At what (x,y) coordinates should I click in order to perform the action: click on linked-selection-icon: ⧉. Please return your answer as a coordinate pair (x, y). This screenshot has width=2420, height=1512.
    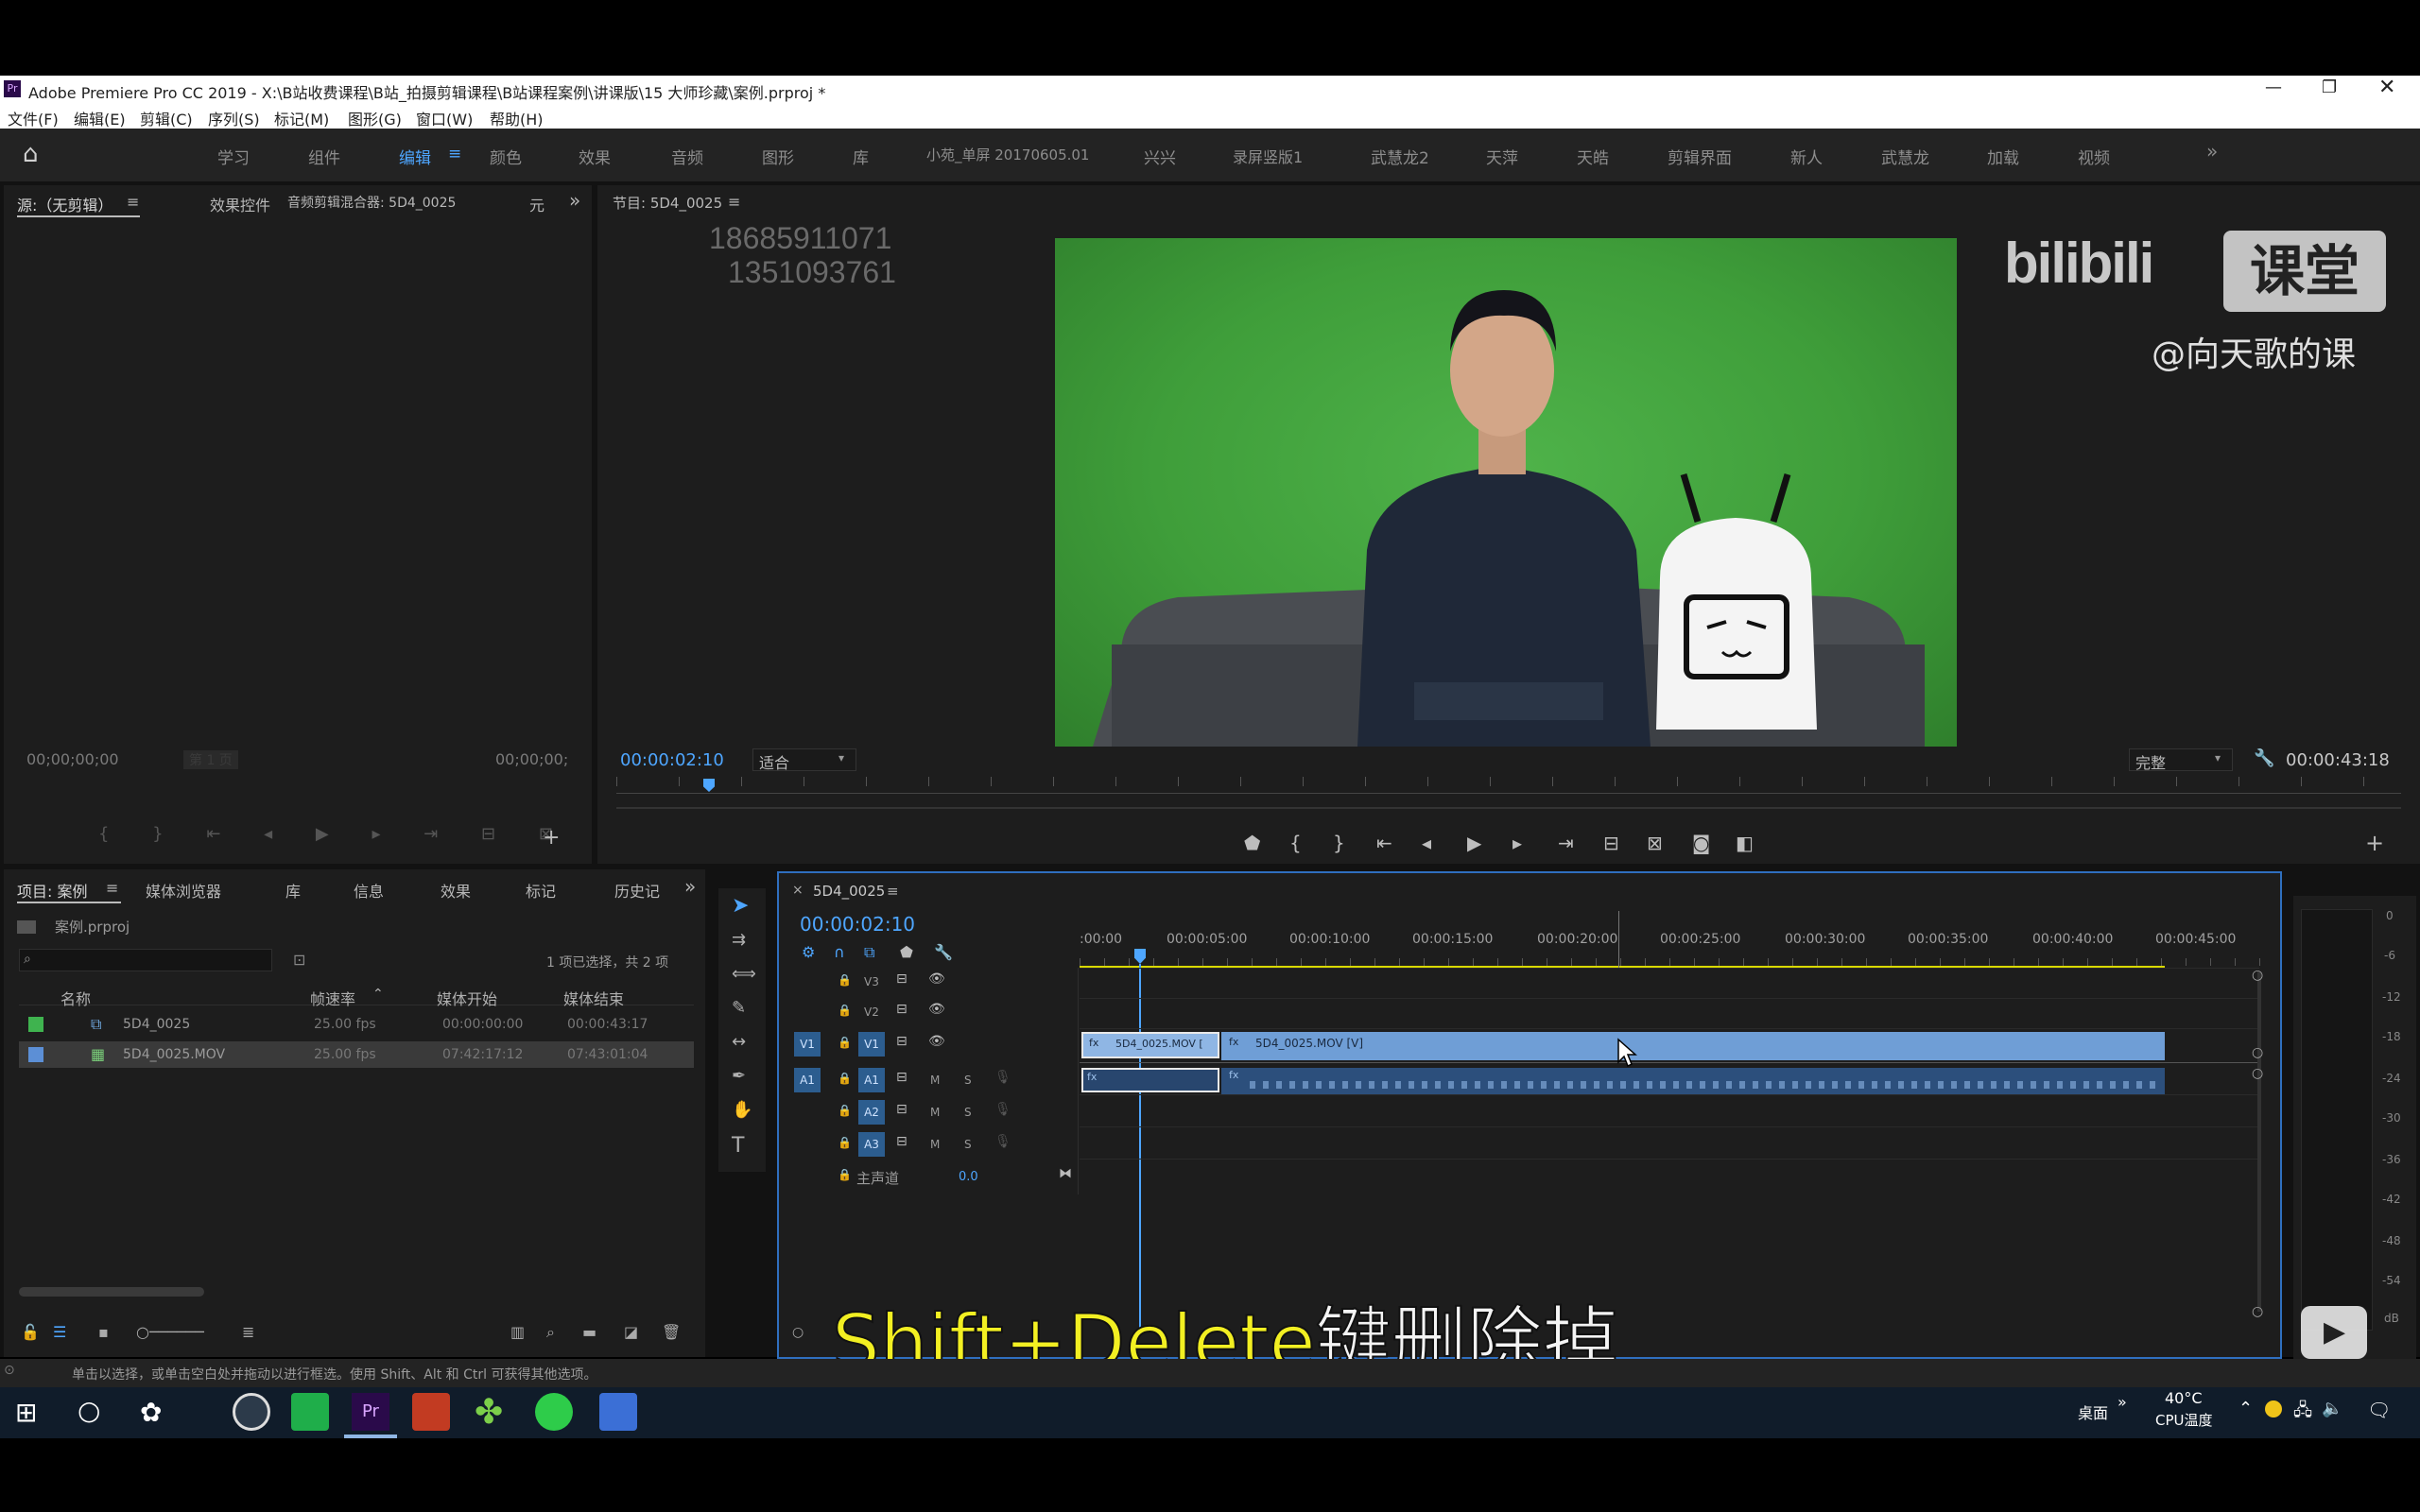
    Looking at the image, I should click on (869, 952).